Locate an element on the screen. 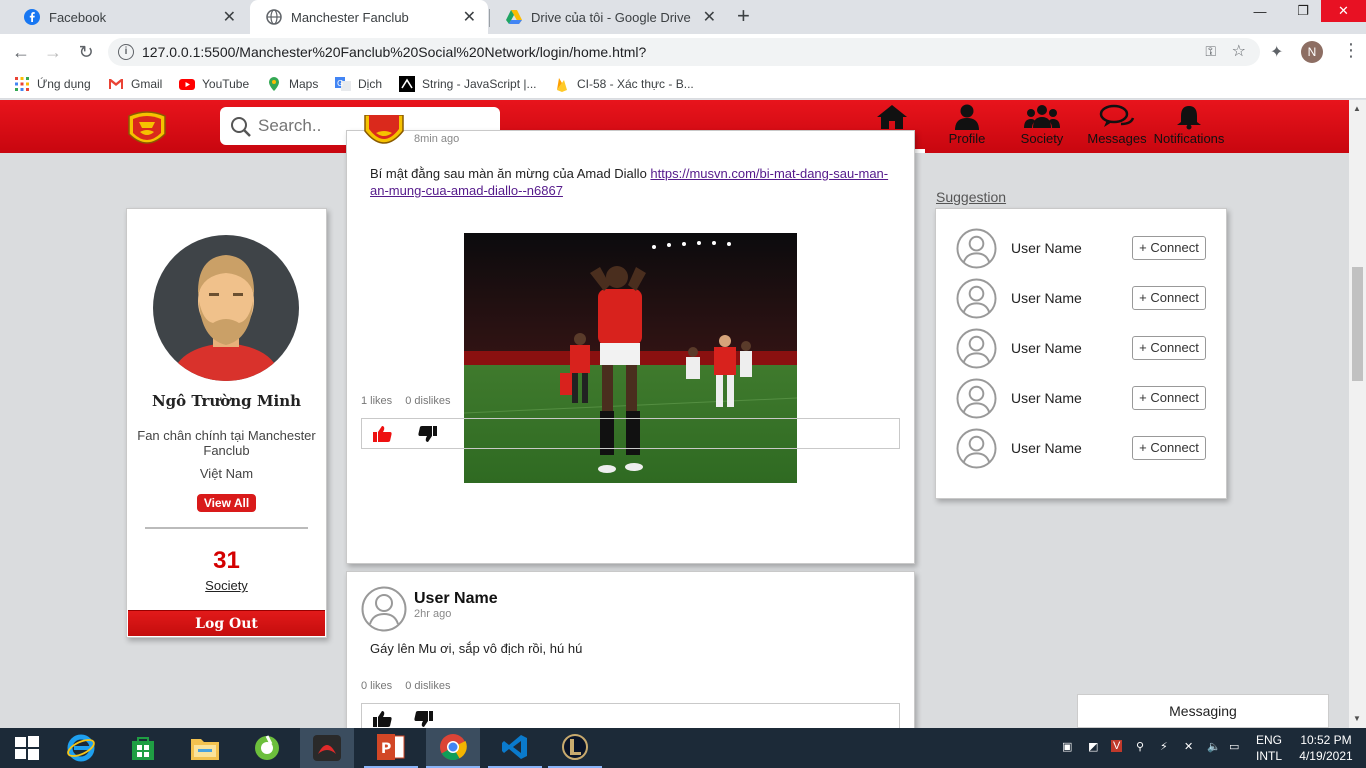  firebase-icon is located at coordinates (562, 85).